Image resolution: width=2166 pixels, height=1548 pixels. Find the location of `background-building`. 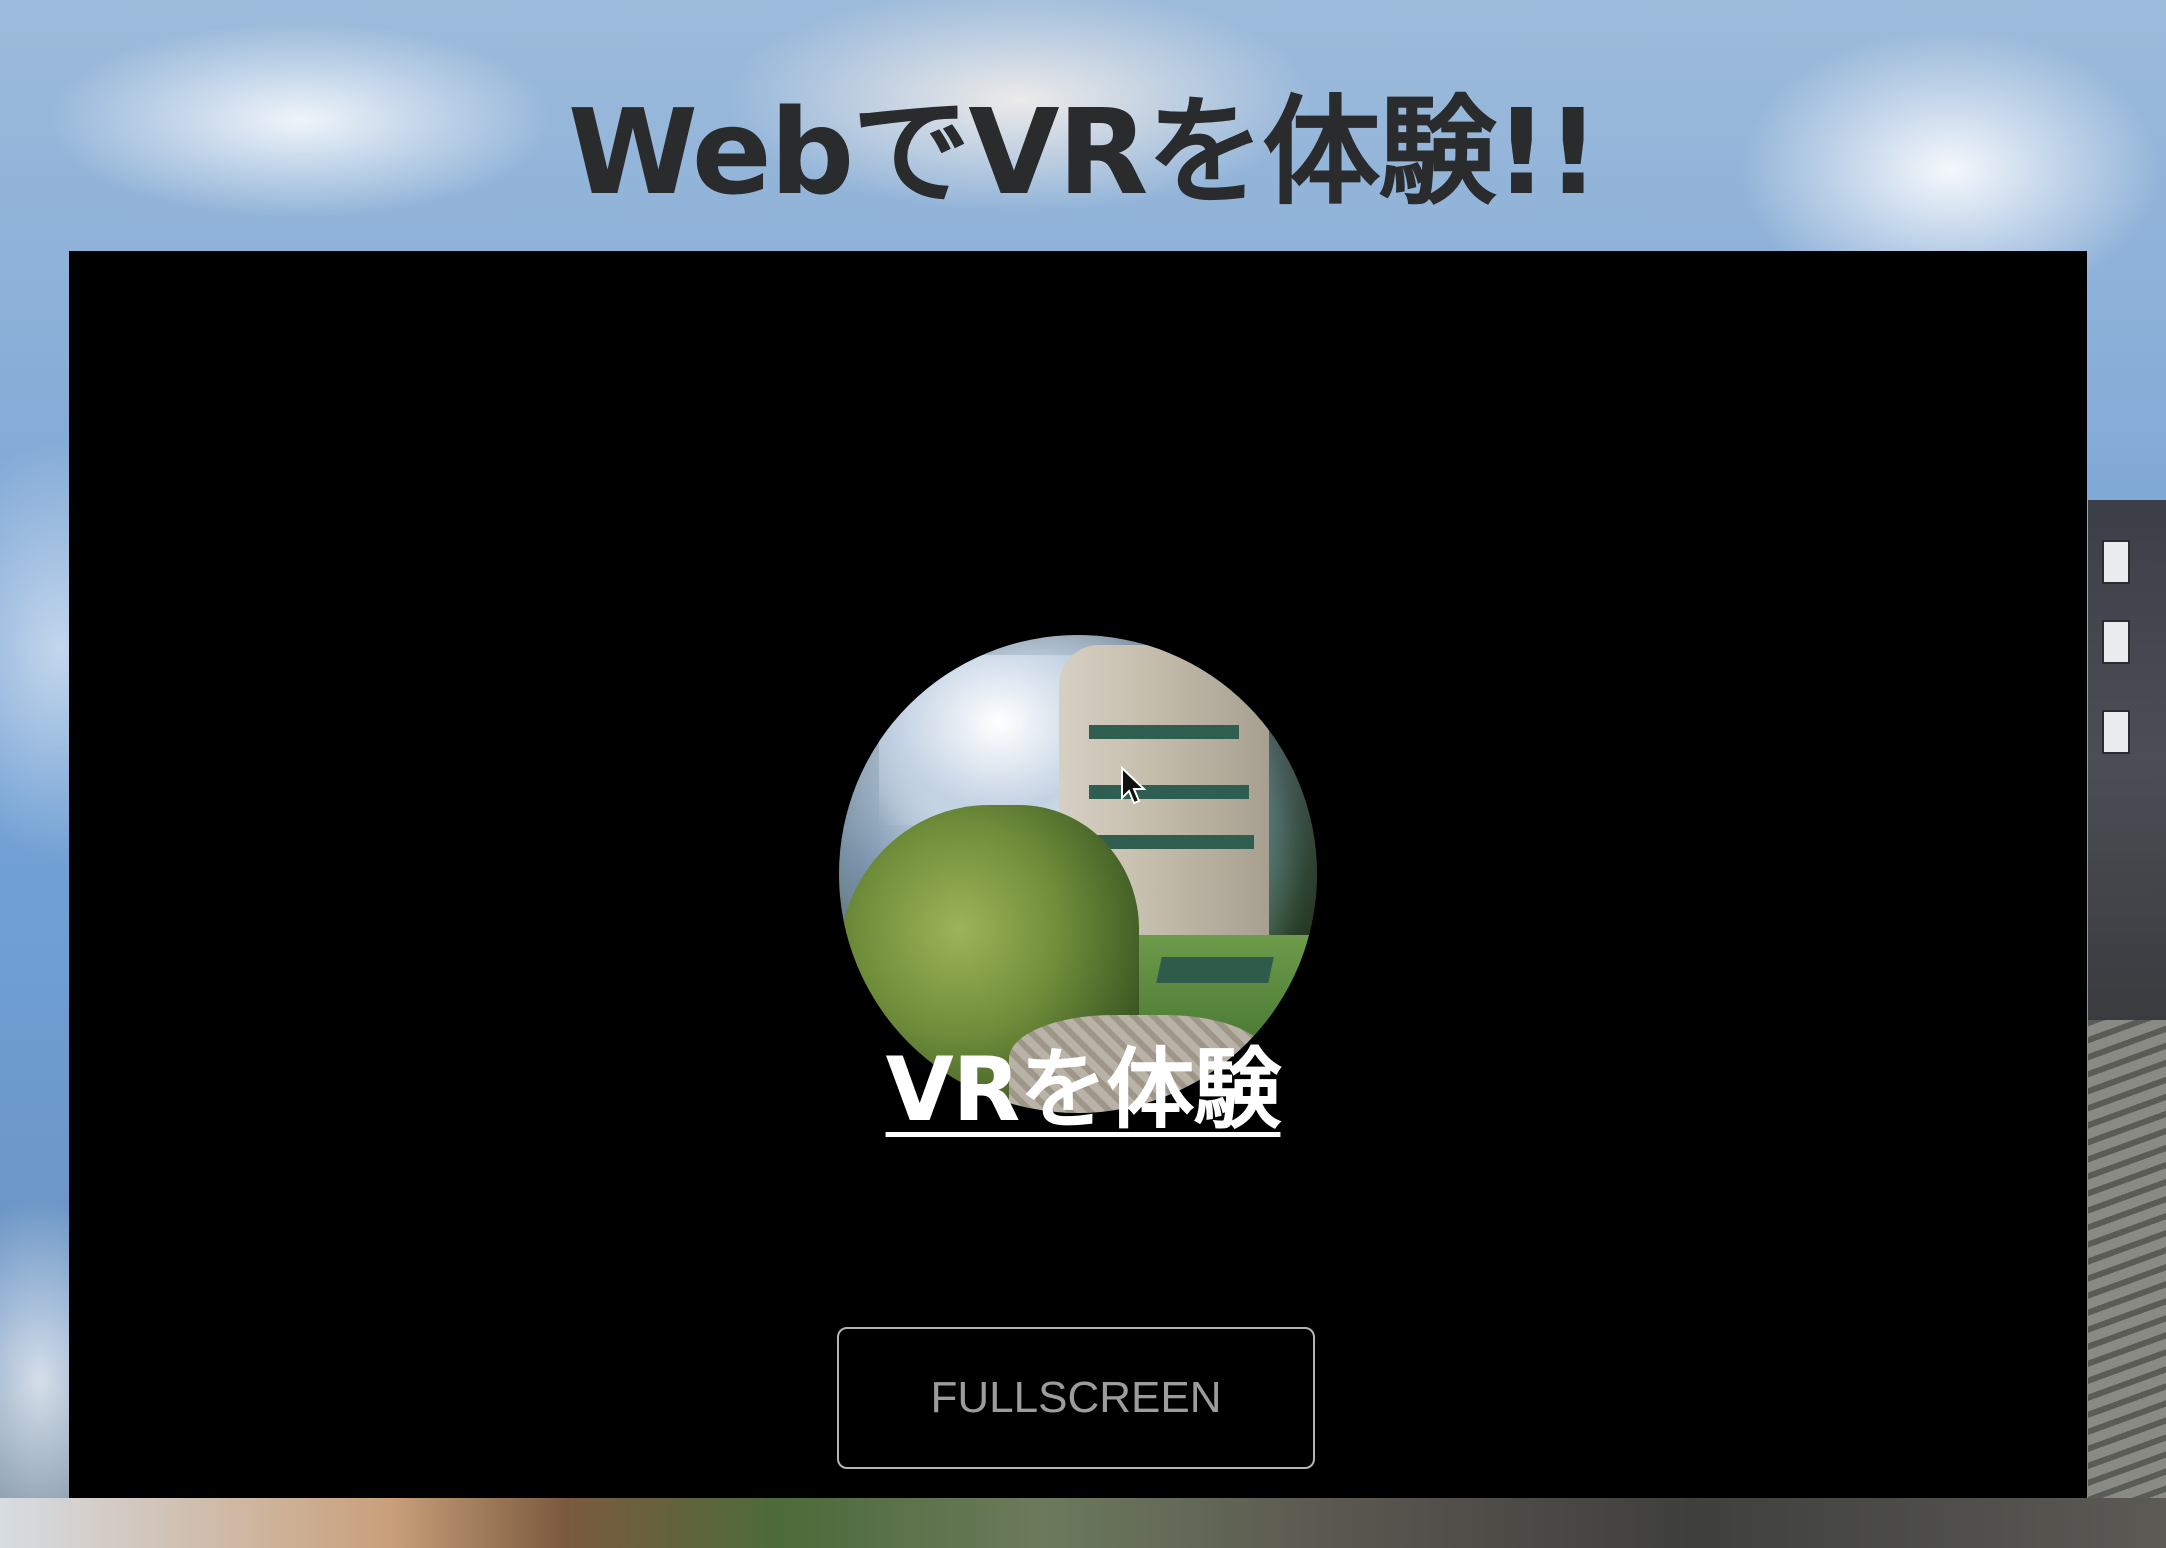

background-building is located at coordinates (2127, 760).